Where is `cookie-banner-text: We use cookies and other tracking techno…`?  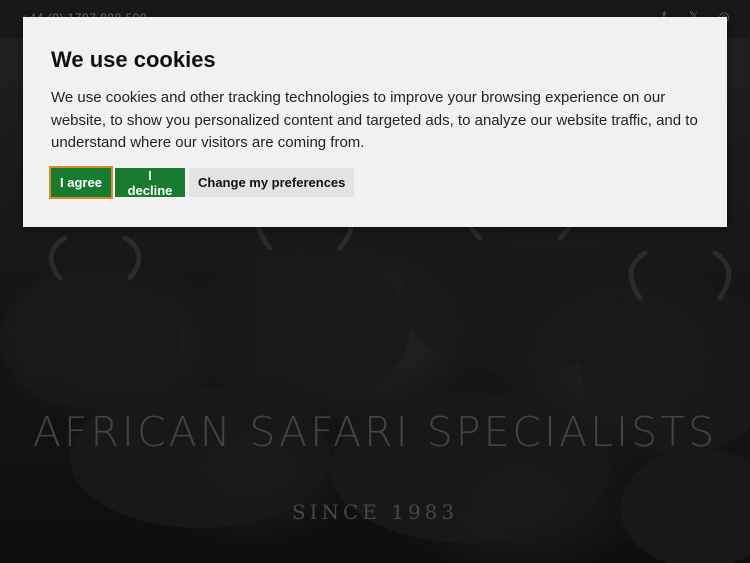
cookie-banner-text: We use cookies and other tracking techno… is located at coordinates (374, 120).